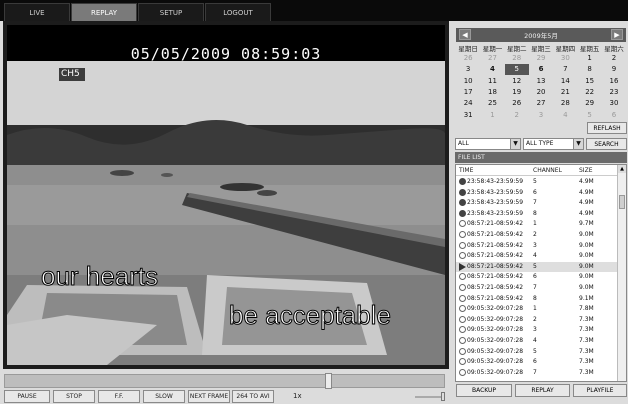 This screenshot has height=404, width=628. What do you see at coordinates (37, 12) in the screenshot?
I see `tab-live: LIVE` at bounding box center [37, 12].